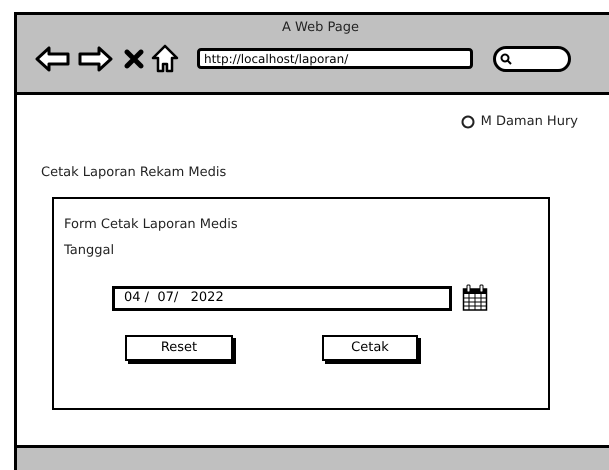  What do you see at coordinates (506, 58) in the screenshot?
I see `search-icon` at bounding box center [506, 58].